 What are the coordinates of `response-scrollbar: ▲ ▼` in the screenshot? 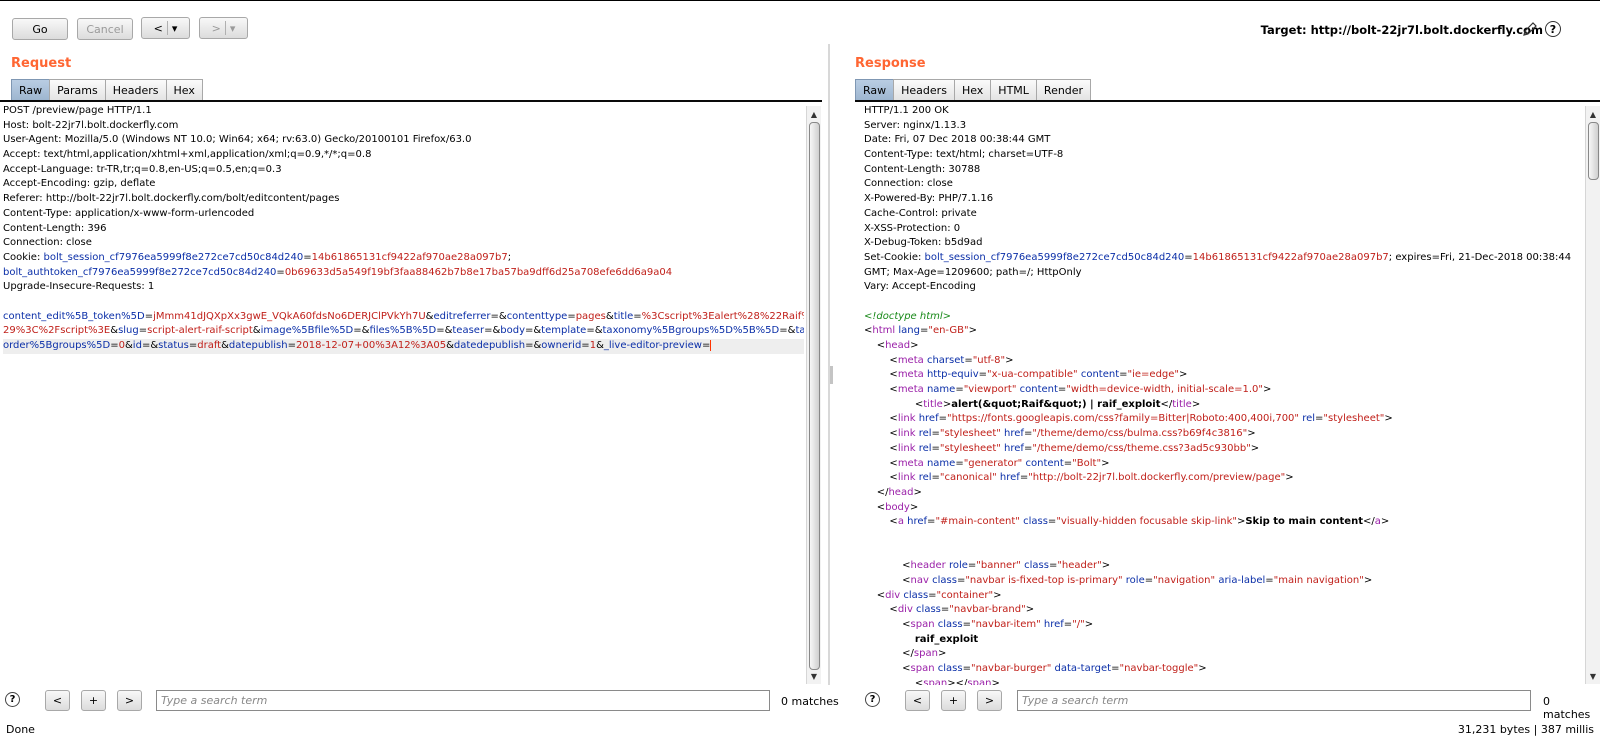 It's located at (1592, 395).